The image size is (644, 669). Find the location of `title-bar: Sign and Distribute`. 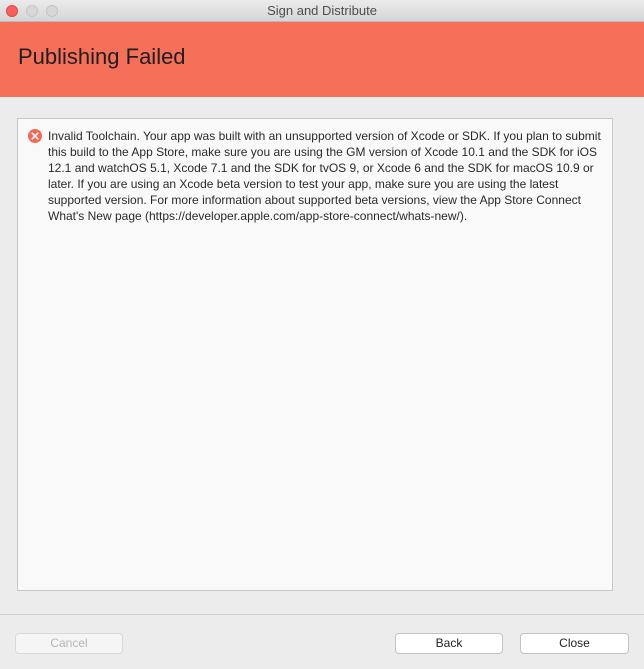

title-bar: Sign and Distribute is located at coordinates (322, 11).